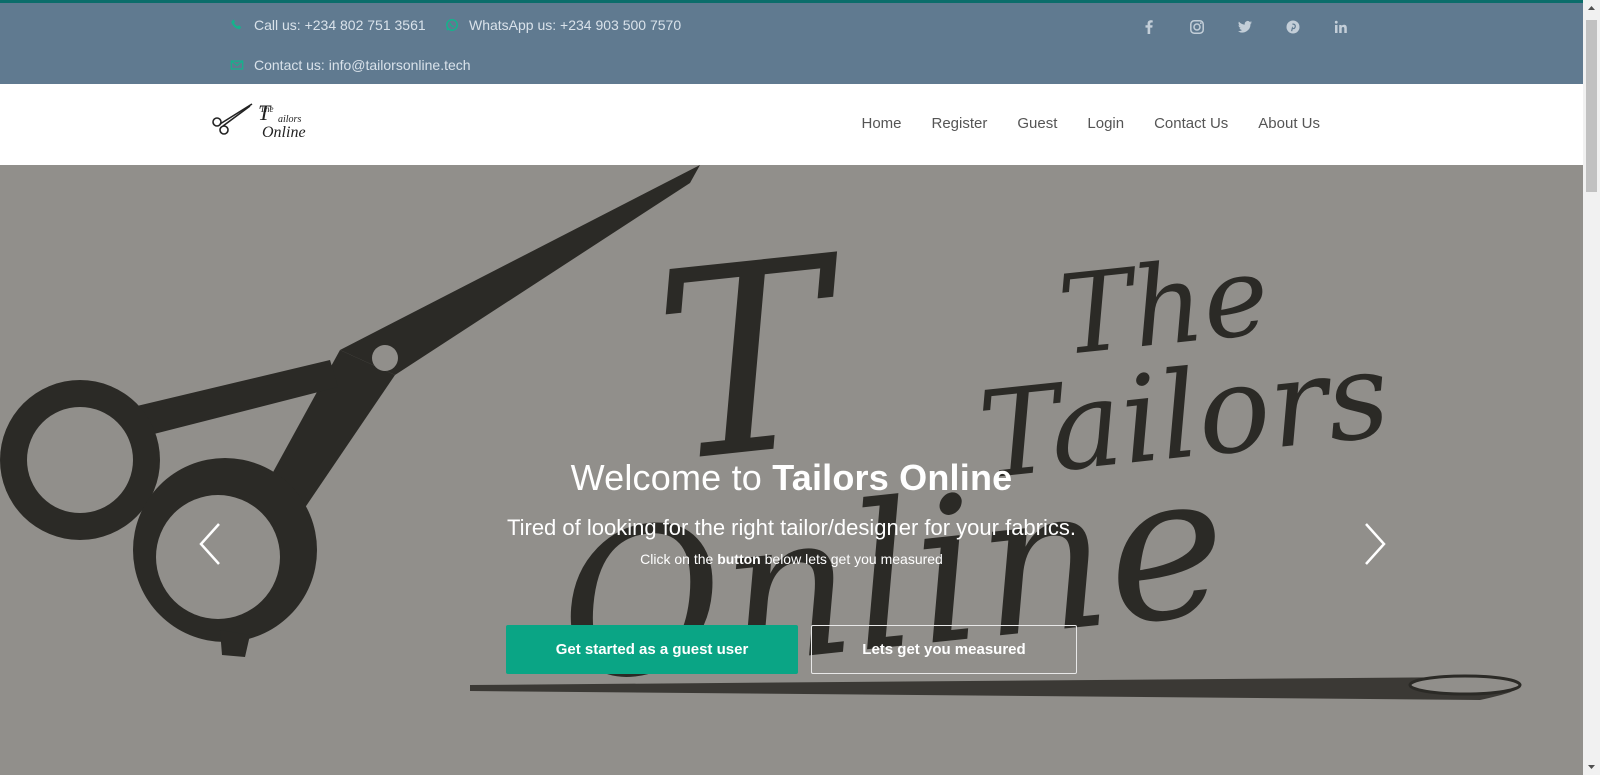  I want to click on scroll-up-arrow, so click(1591, 8).